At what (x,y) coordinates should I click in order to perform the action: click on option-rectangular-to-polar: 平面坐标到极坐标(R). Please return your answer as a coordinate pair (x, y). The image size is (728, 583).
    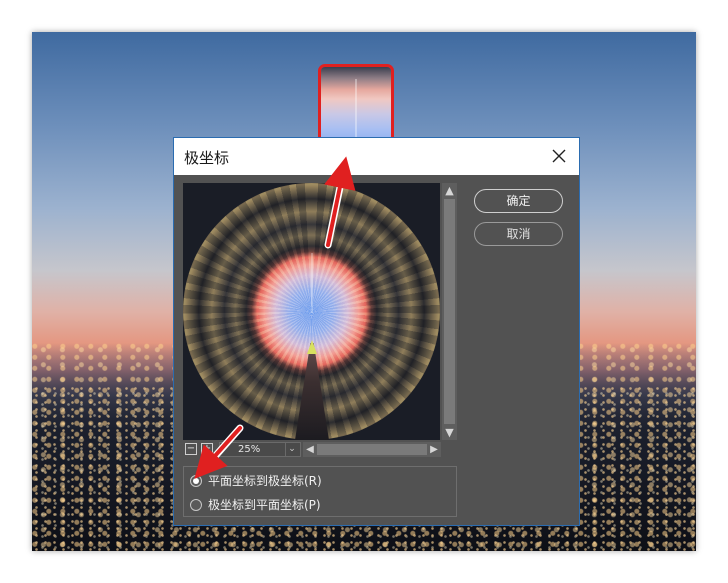
    Looking at the image, I should click on (256, 481).